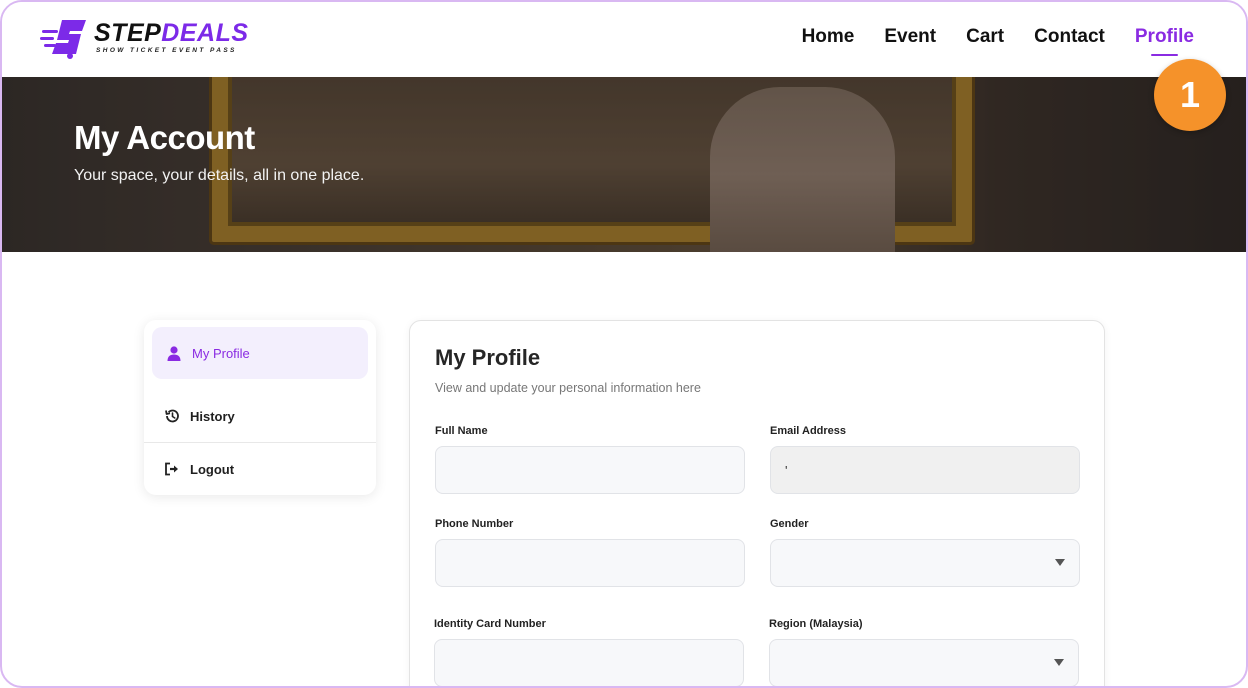 The height and width of the screenshot is (688, 1248). Describe the element at coordinates (925, 563) in the screenshot. I see `gender-select` at that location.